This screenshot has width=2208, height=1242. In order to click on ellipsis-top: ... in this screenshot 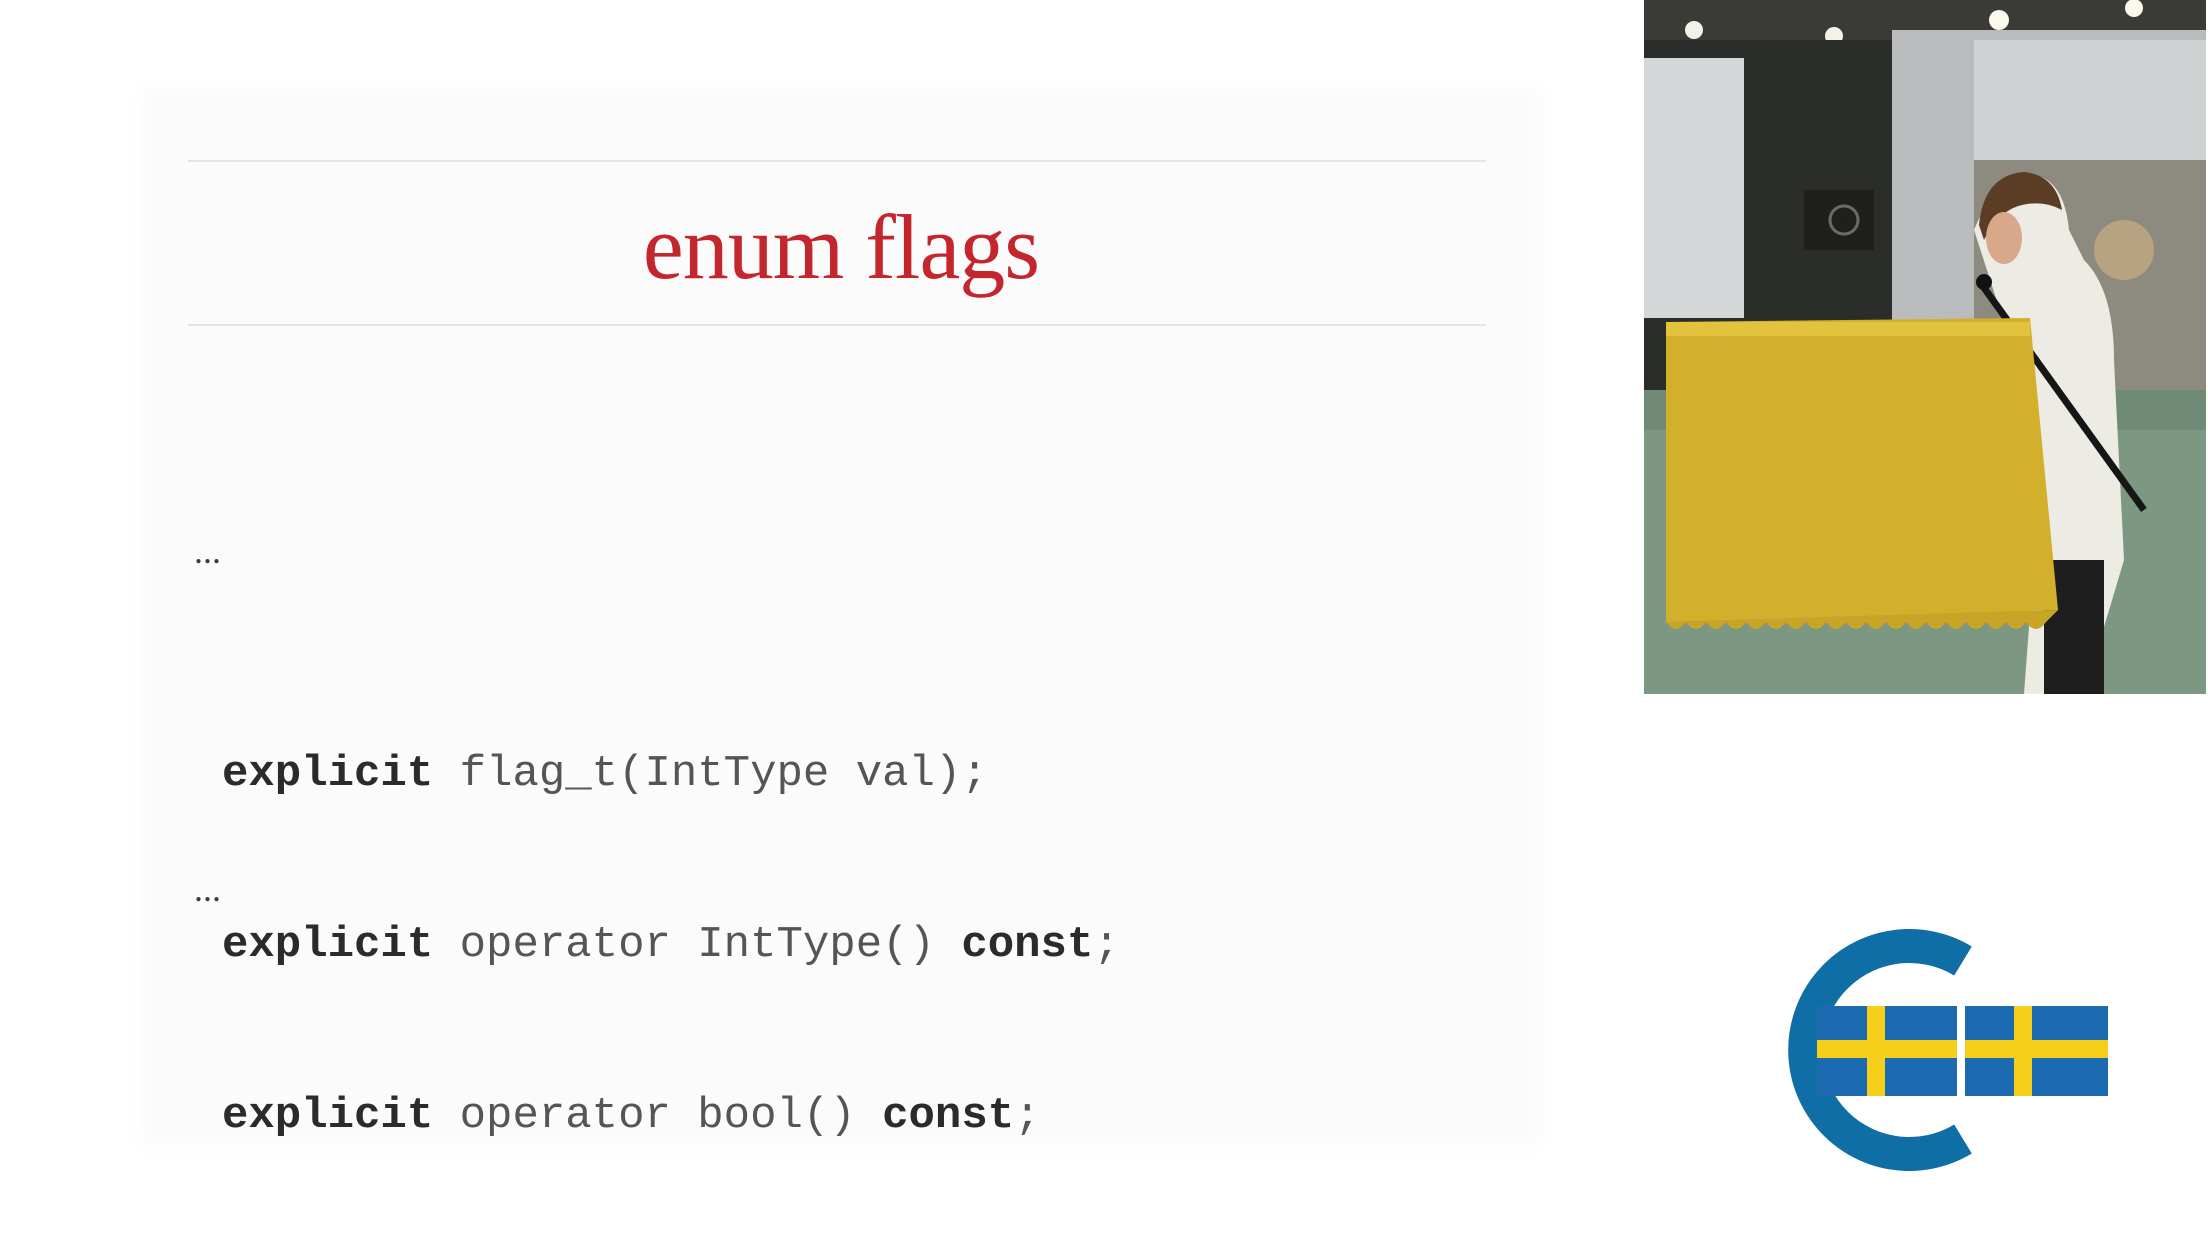, I will do `click(207, 551)`.